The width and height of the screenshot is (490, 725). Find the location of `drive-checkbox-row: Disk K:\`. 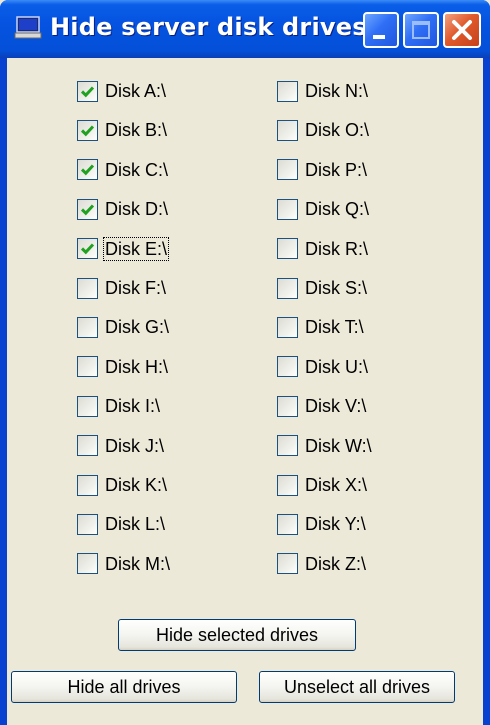

drive-checkbox-row: Disk K:\ is located at coordinates (122, 485).